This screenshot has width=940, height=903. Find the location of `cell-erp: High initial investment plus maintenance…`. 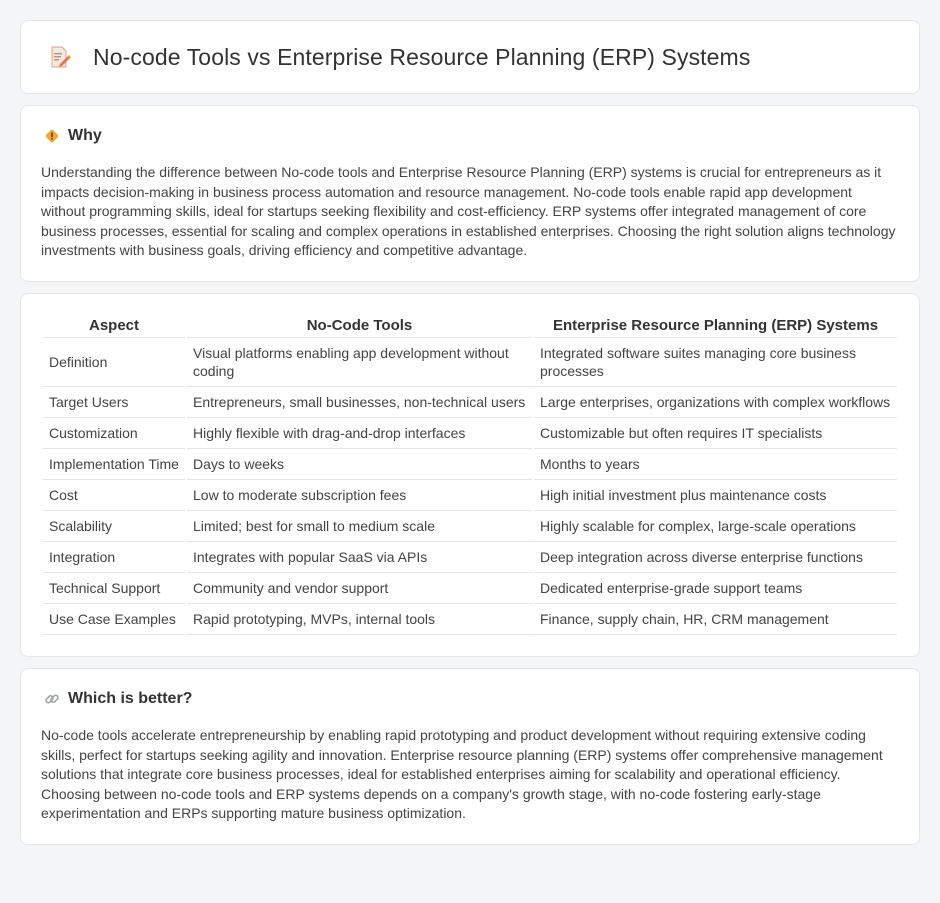

cell-erp: High initial investment plus maintenance… is located at coordinates (715, 495).